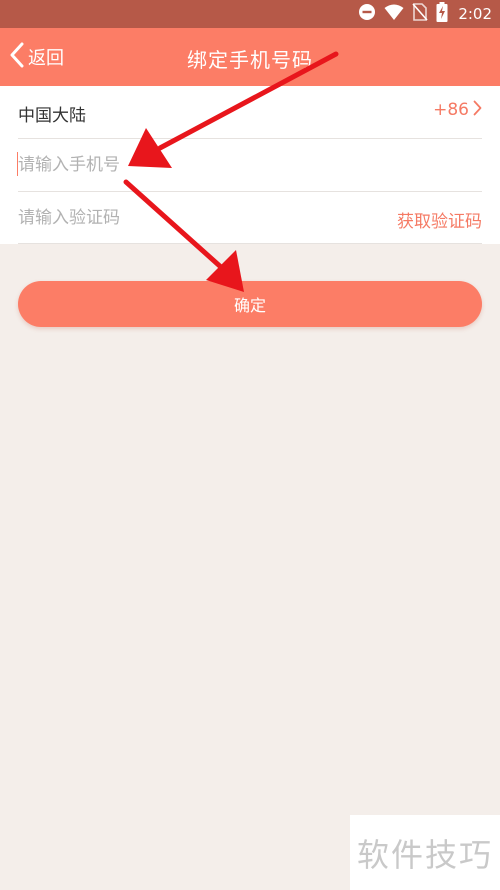 This screenshot has width=500, height=890. I want to click on phone-input, so click(167, 165).